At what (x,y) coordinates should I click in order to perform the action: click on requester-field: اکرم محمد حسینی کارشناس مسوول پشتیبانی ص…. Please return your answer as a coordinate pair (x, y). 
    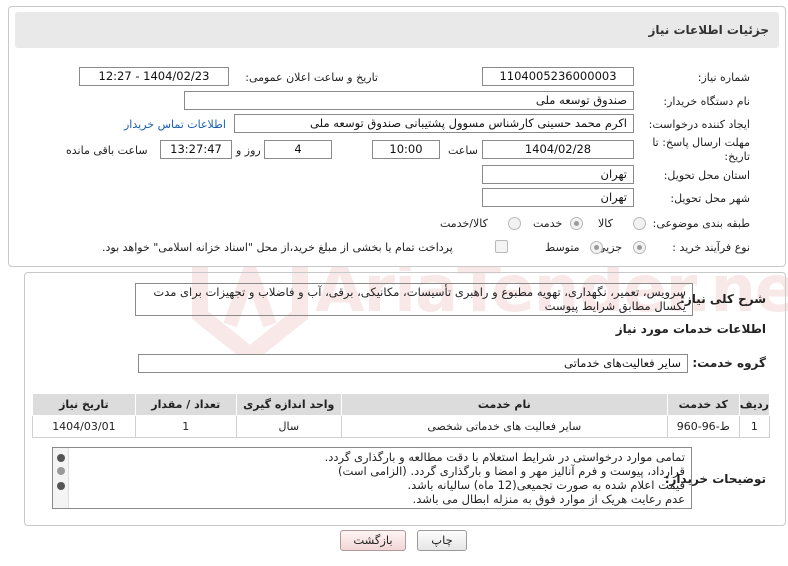
    Looking at the image, I should click on (434, 123).